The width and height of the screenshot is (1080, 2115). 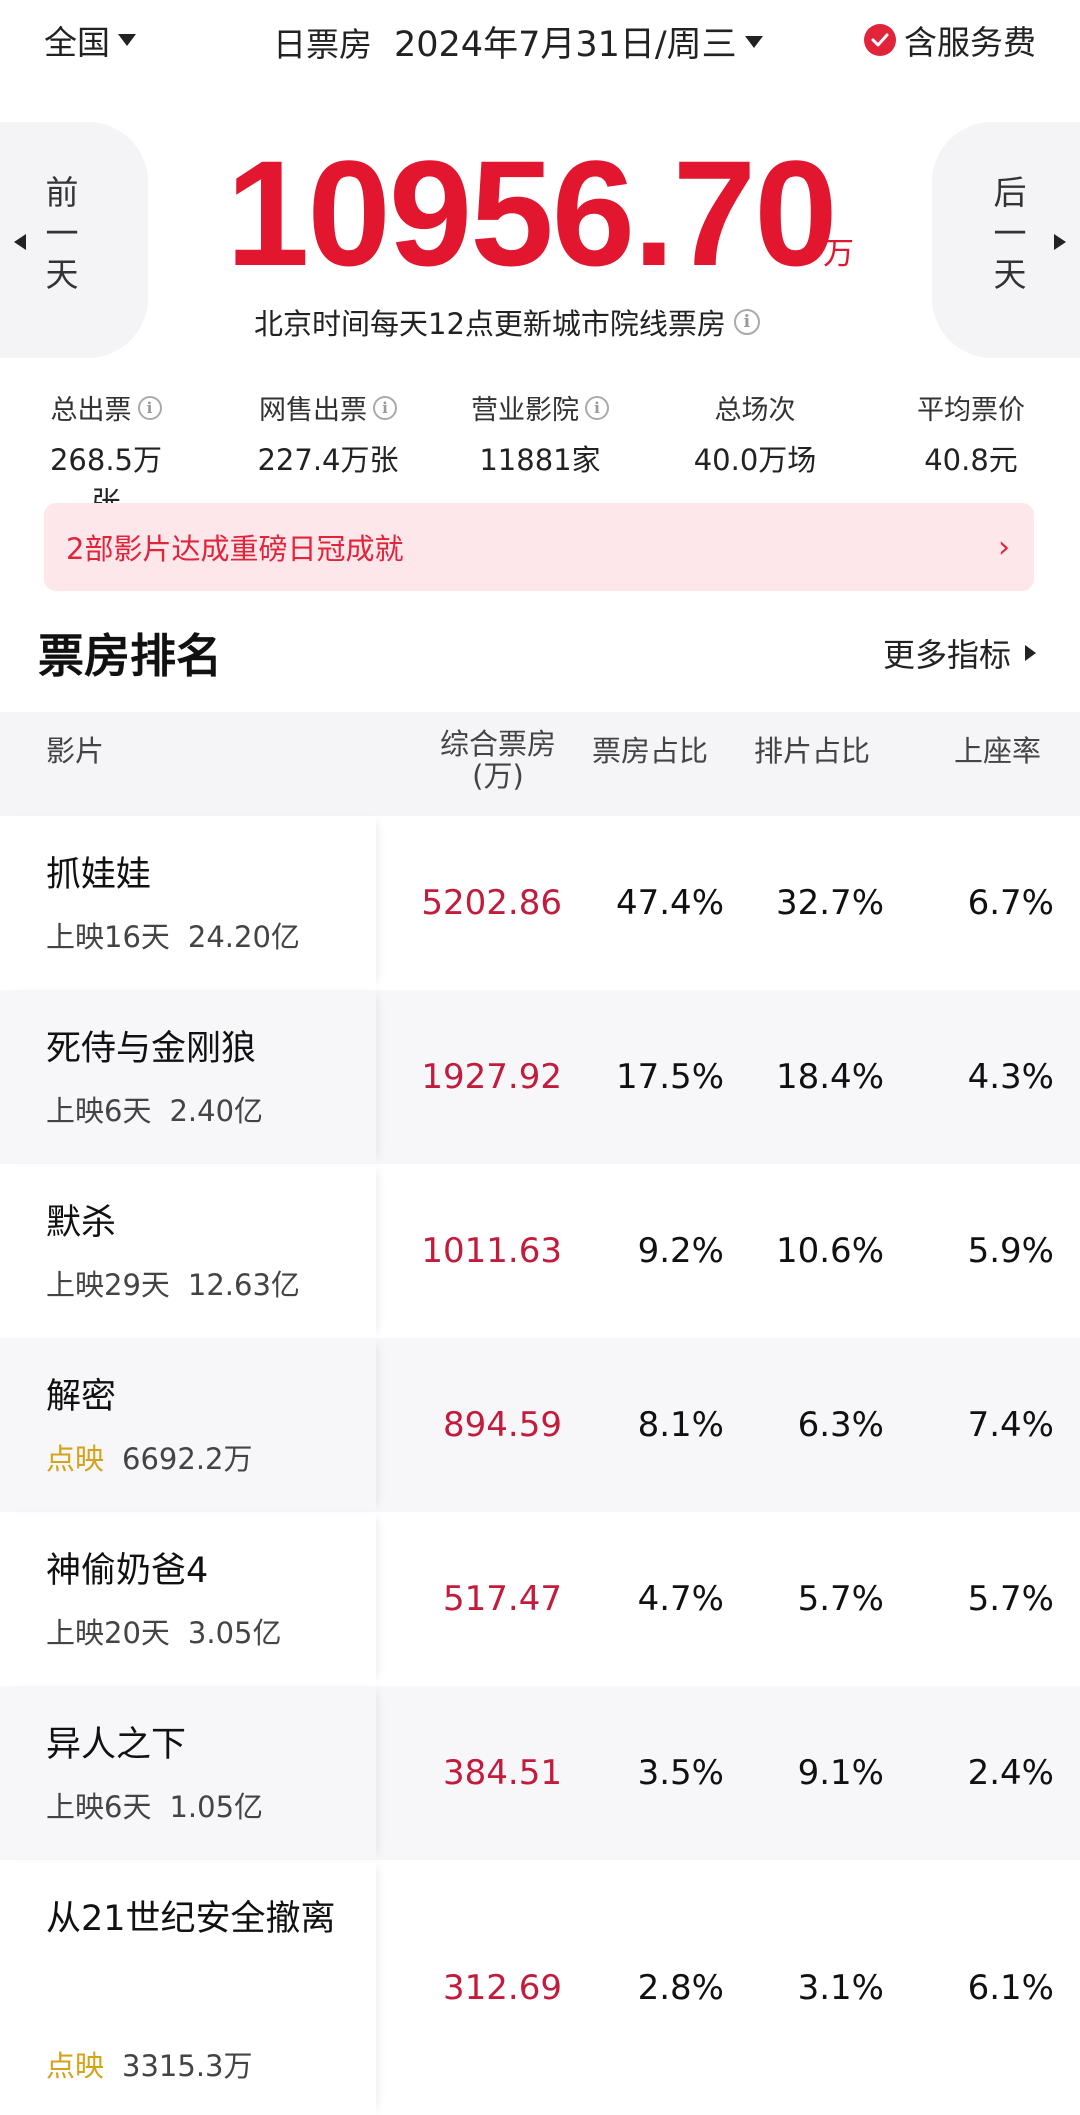 I want to click on screening-share: 9.1%, so click(x=840, y=1773).